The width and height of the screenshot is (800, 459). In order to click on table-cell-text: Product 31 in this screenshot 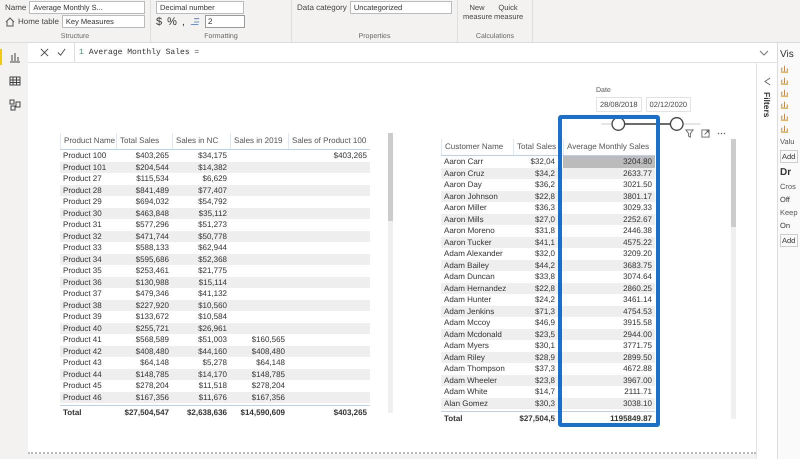, I will do `click(82, 224)`.